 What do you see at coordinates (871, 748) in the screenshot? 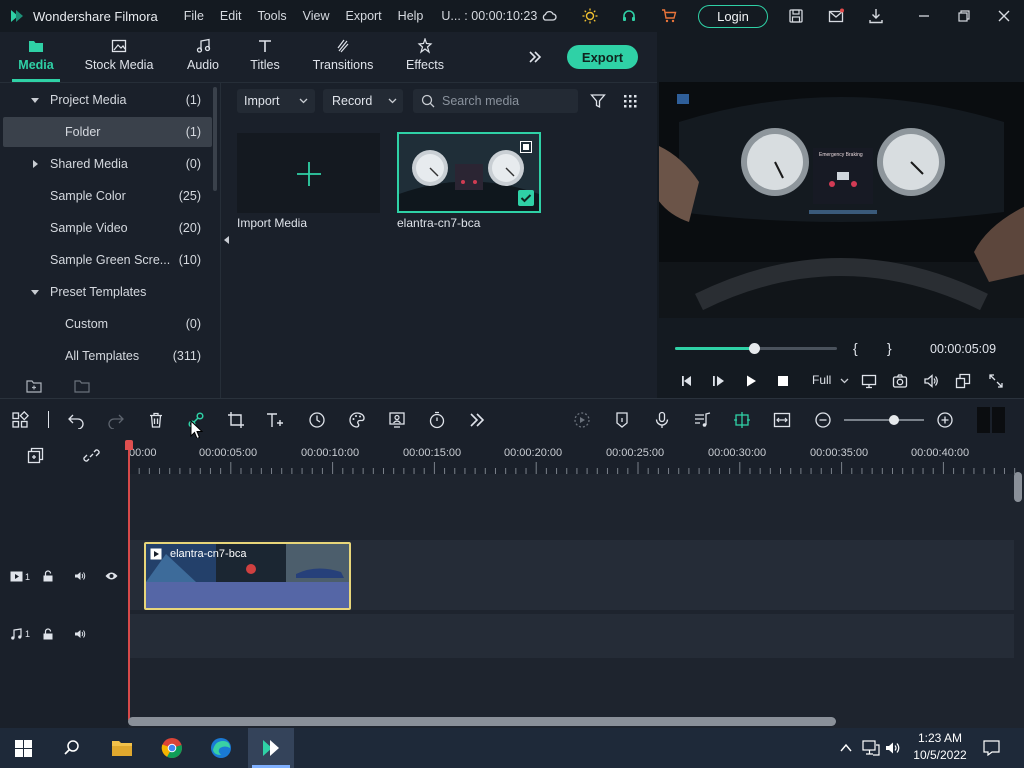
I see `network-icon` at bounding box center [871, 748].